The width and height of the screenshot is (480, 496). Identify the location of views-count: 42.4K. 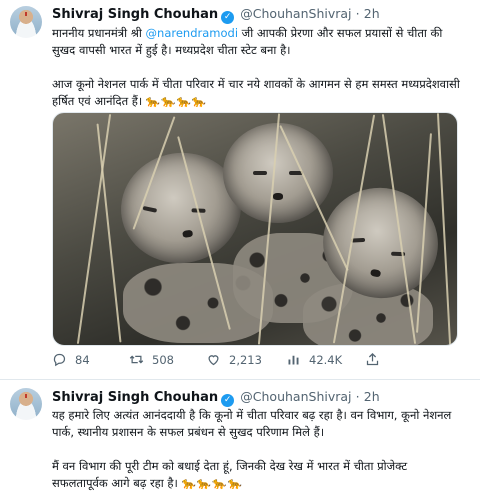
(326, 359).